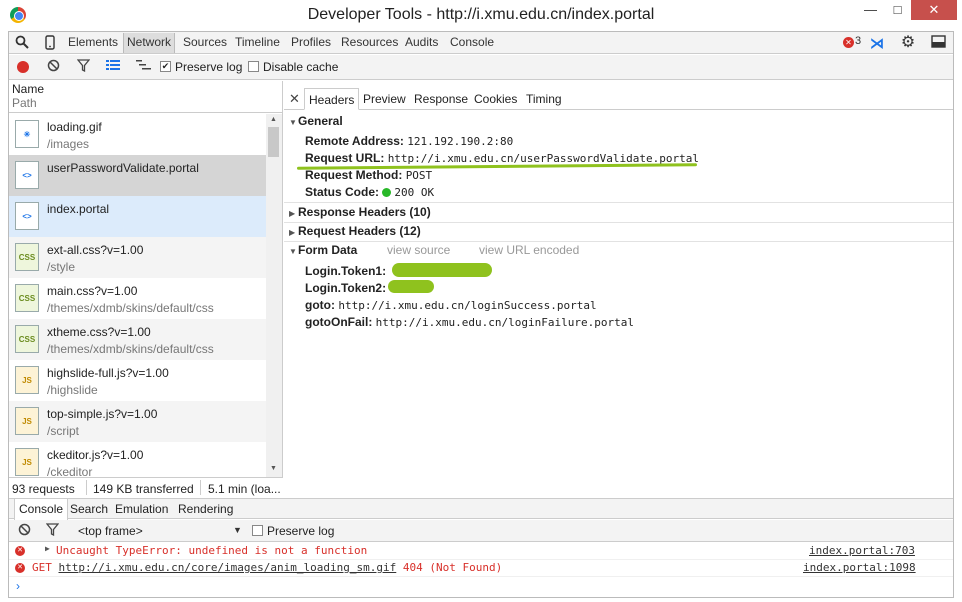 Image resolution: width=962 pixels, height=602 pixels. What do you see at coordinates (355, 231) in the screenshot?
I see `request-headers-section-header: ▶ Request Headers (12)` at bounding box center [355, 231].